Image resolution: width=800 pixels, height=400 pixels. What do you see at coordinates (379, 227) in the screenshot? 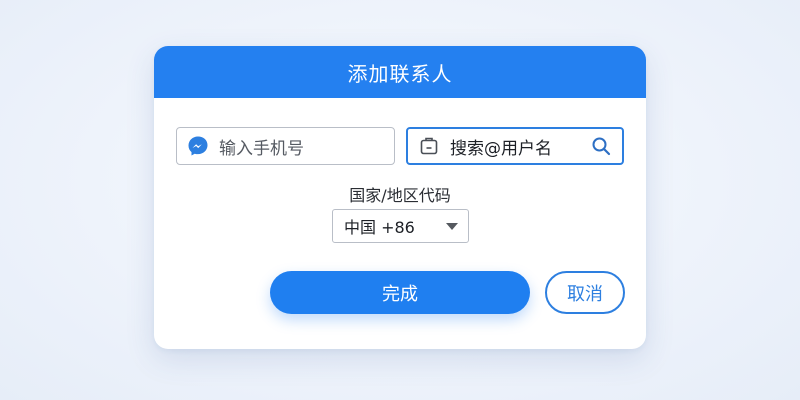
I see `country-code-value: 中国 +86` at bounding box center [379, 227].